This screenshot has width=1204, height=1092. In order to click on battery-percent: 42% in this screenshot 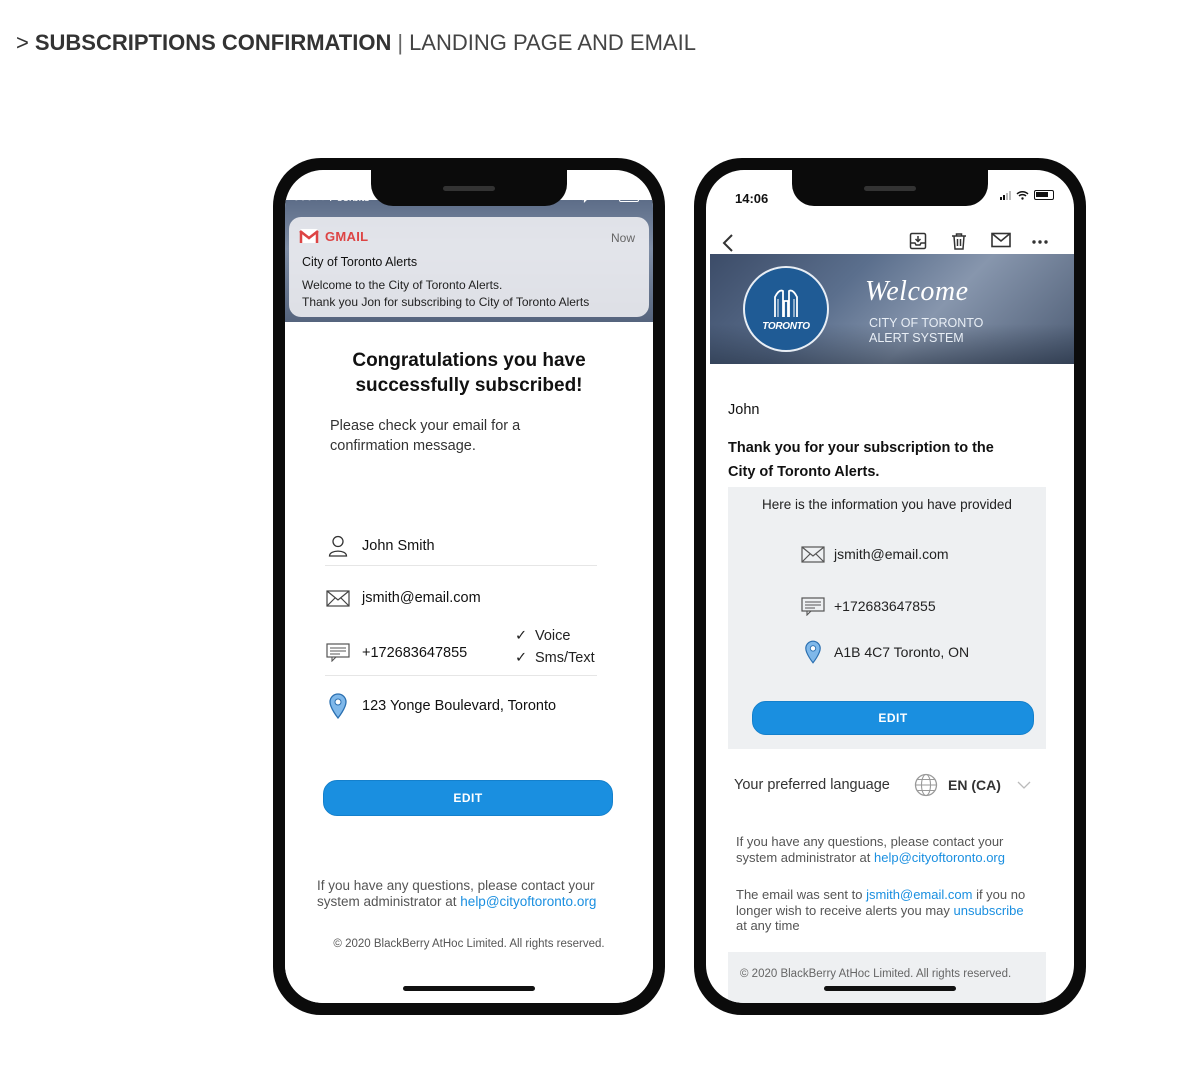, I will do `click(603, 197)`.